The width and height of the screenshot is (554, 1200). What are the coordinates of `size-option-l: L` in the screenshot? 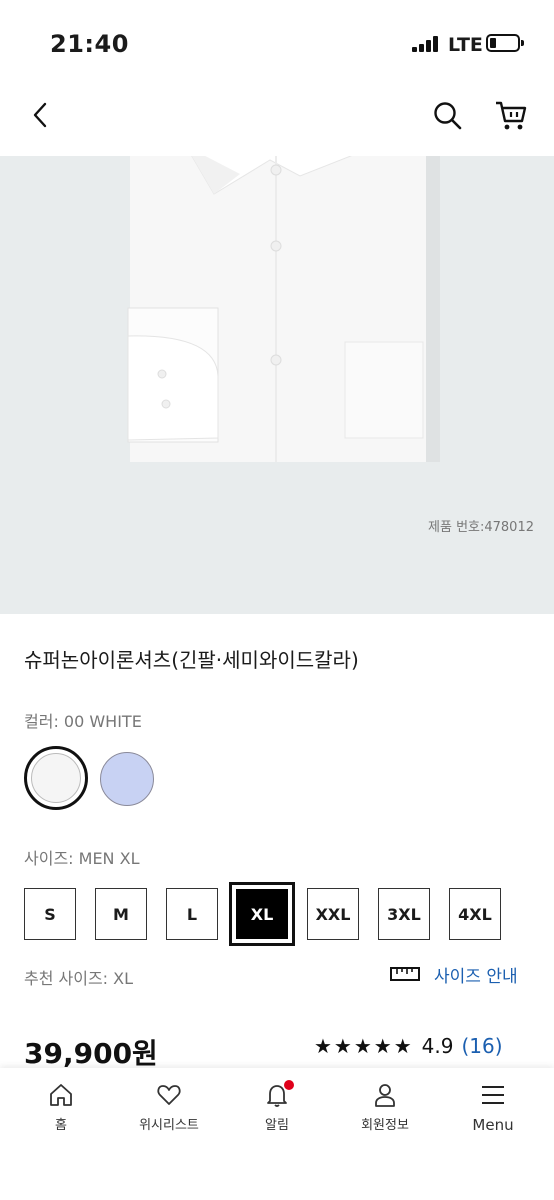 It's located at (192, 914).